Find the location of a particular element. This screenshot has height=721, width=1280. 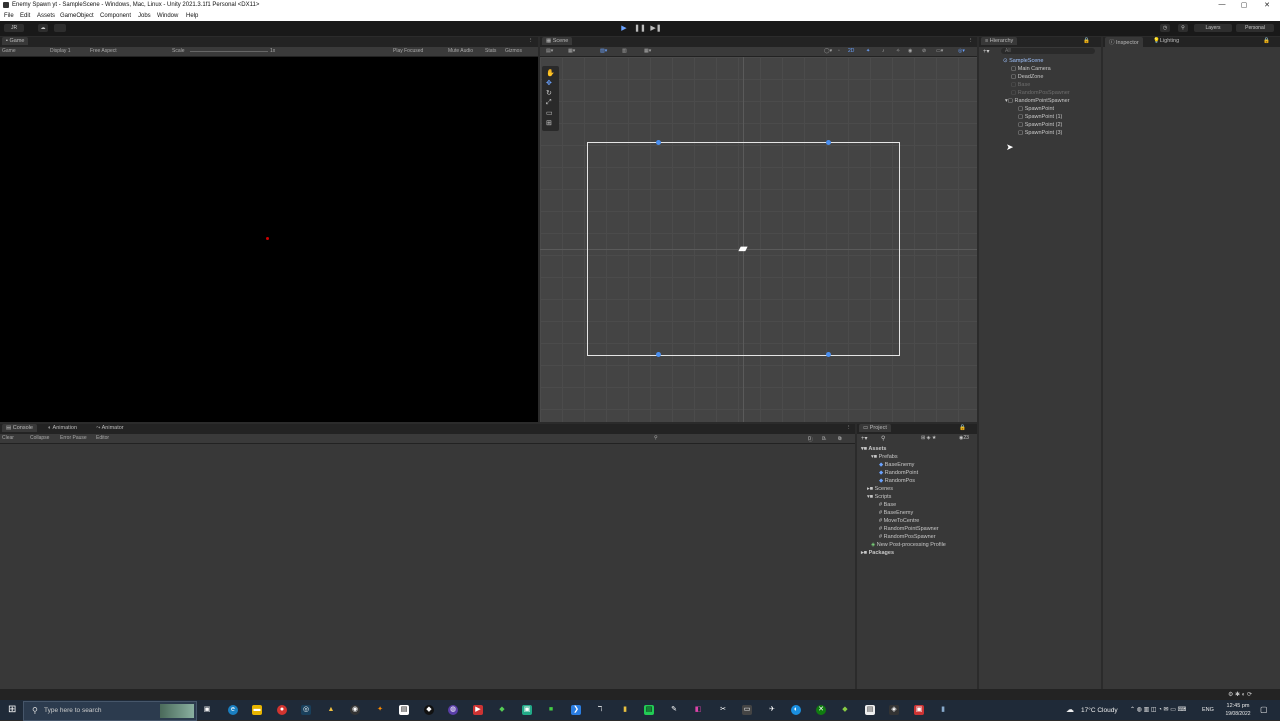

tab-scene: ▦ Scene is located at coordinates (557, 41).